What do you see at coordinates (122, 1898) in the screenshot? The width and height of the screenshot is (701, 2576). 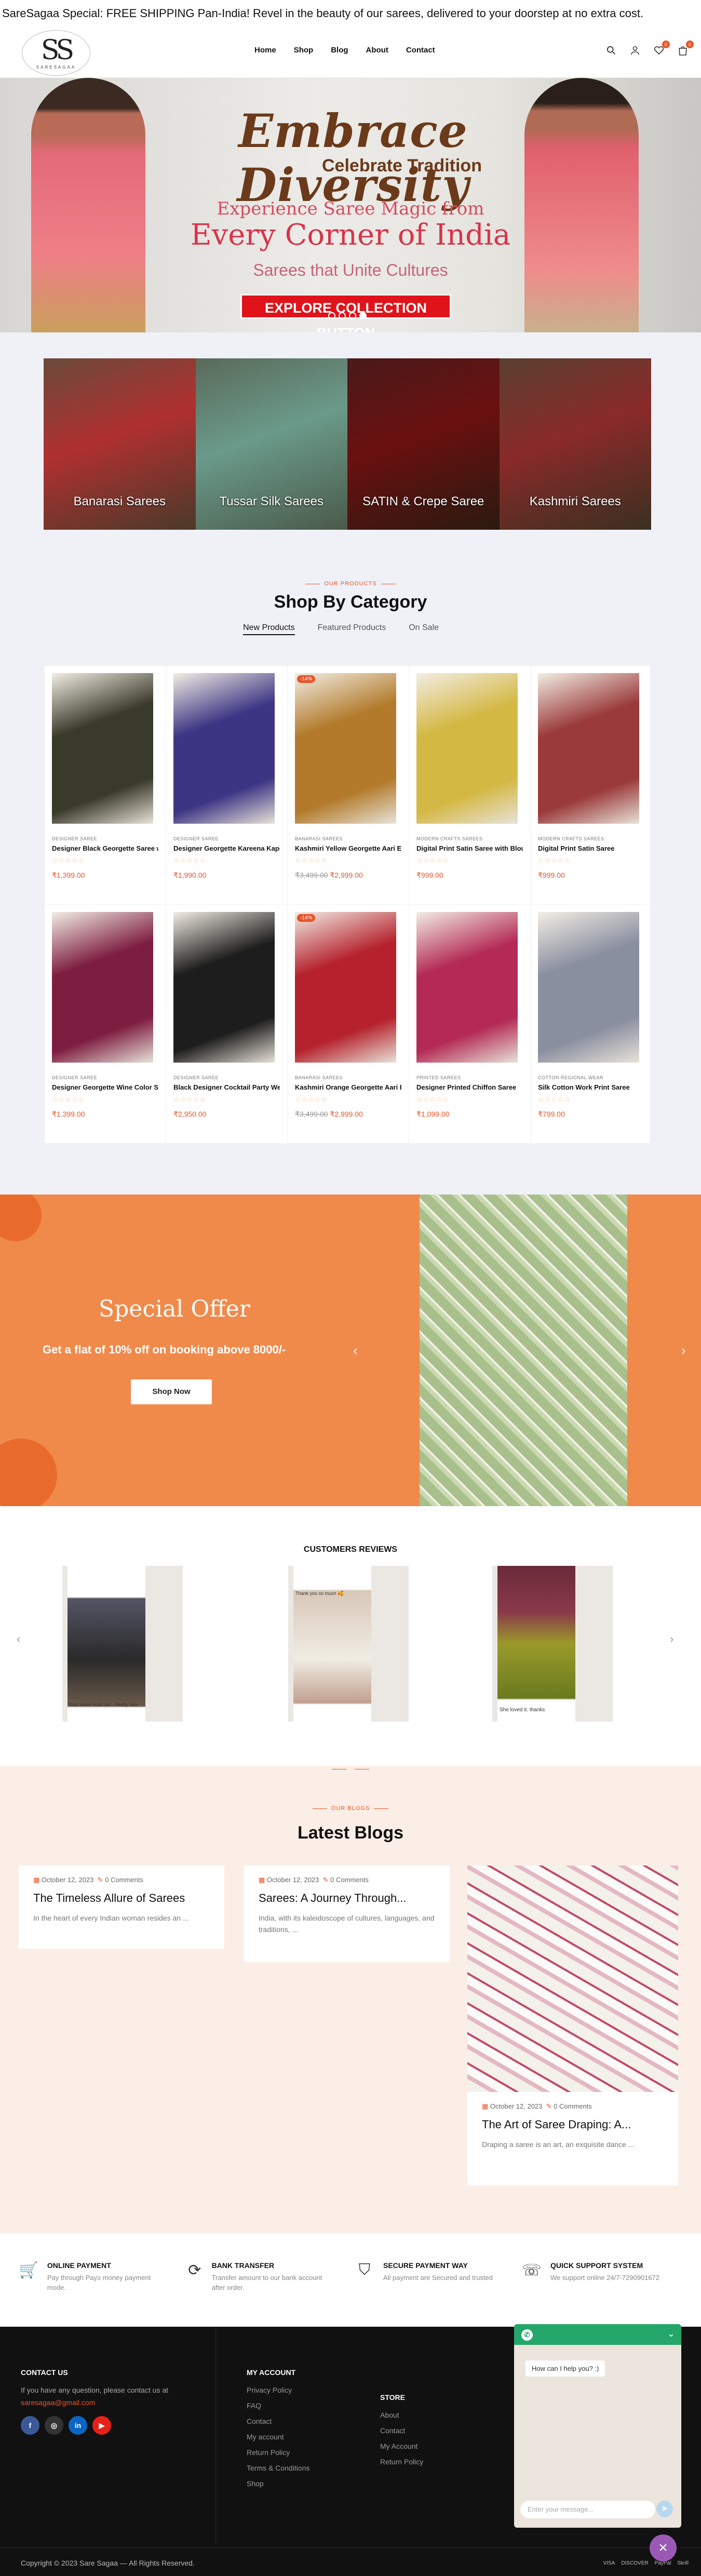 I see `blog-title: The Timeless Allure of Sarees` at bounding box center [122, 1898].